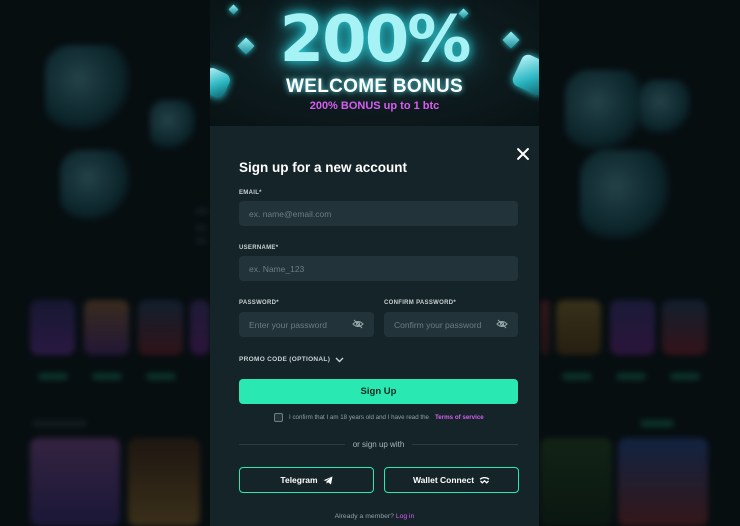 This screenshot has width=740, height=526. Describe the element at coordinates (378, 213) in the screenshot. I see `email-field` at that location.